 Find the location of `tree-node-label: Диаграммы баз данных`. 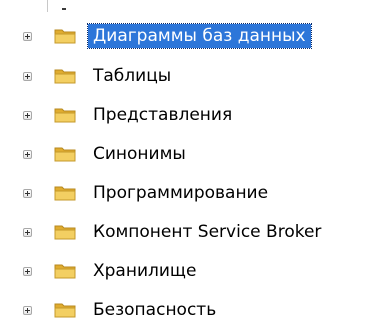

tree-node-label: Диаграммы баз данных is located at coordinates (199, 36).